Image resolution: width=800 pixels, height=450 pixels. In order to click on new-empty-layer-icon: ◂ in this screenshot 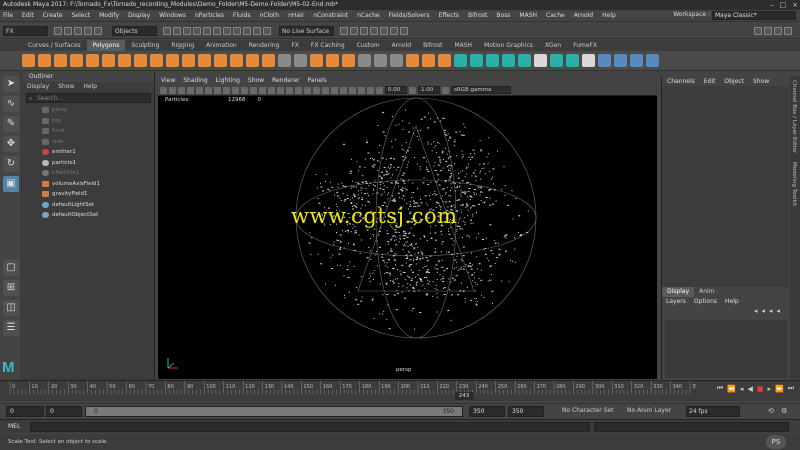, I will do `click(771, 311)`.